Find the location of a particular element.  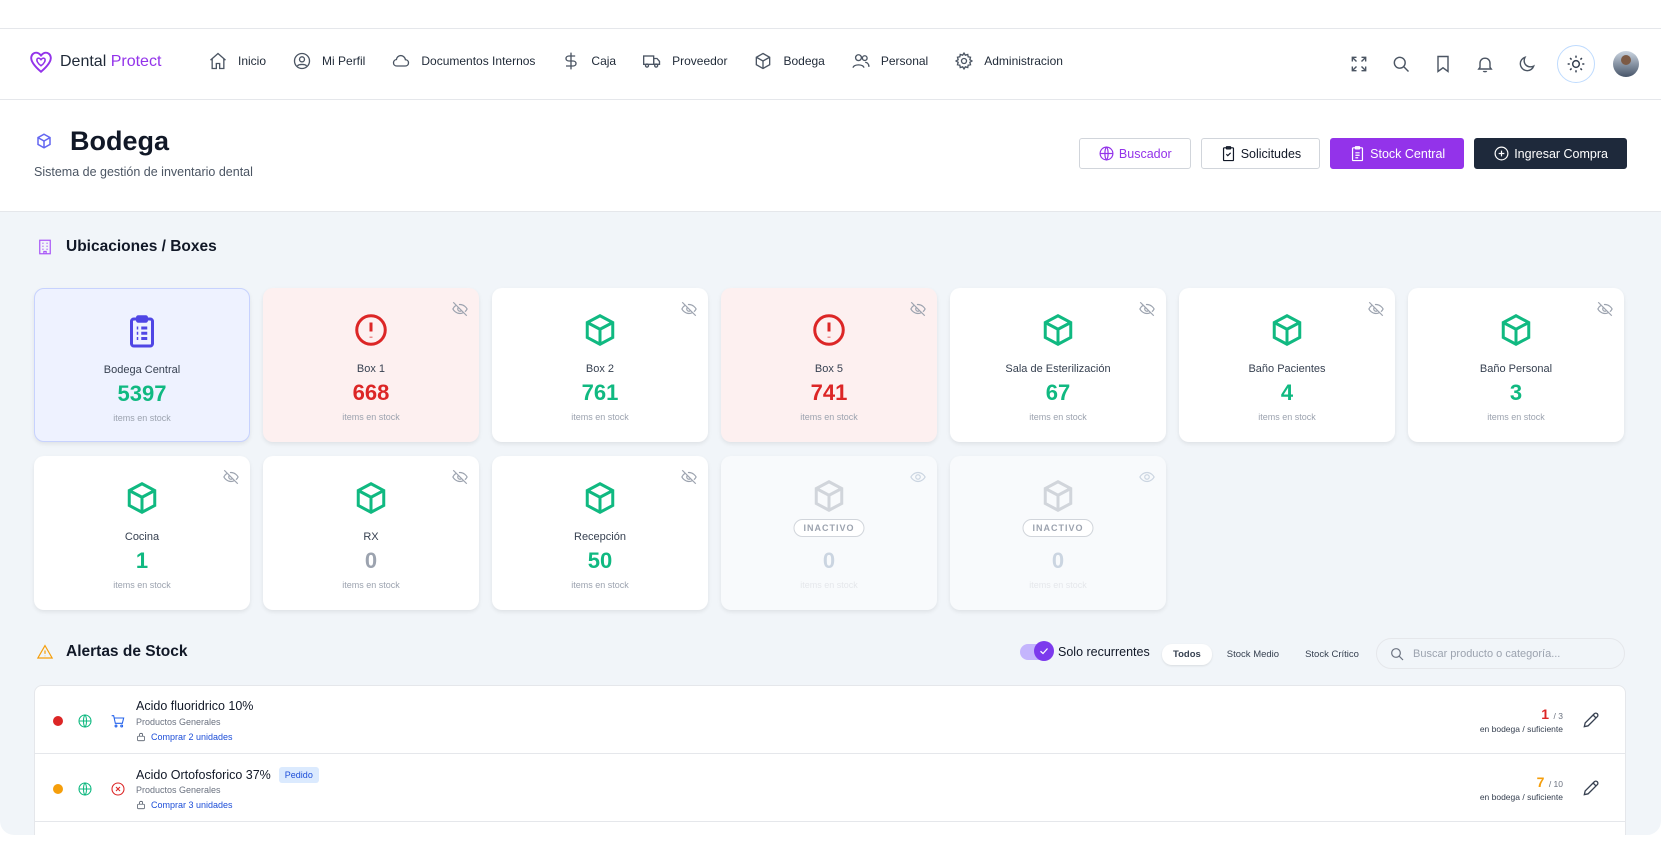

brand-name: Dental Protect is located at coordinates (110, 62).